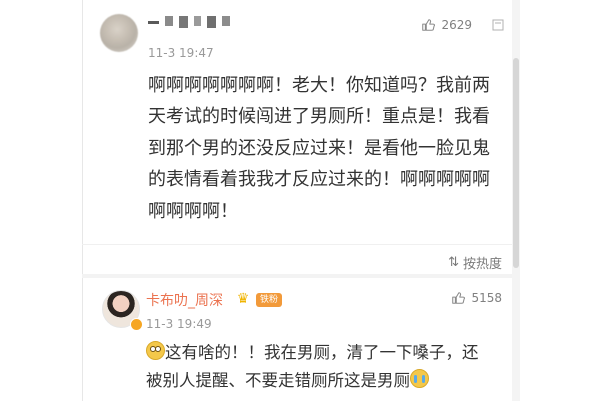 The width and height of the screenshot is (600, 401). What do you see at coordinates (181, 53) in the screenshot?
I see `comment-time: 11-3 19:47` at bounding box center [181, 53].